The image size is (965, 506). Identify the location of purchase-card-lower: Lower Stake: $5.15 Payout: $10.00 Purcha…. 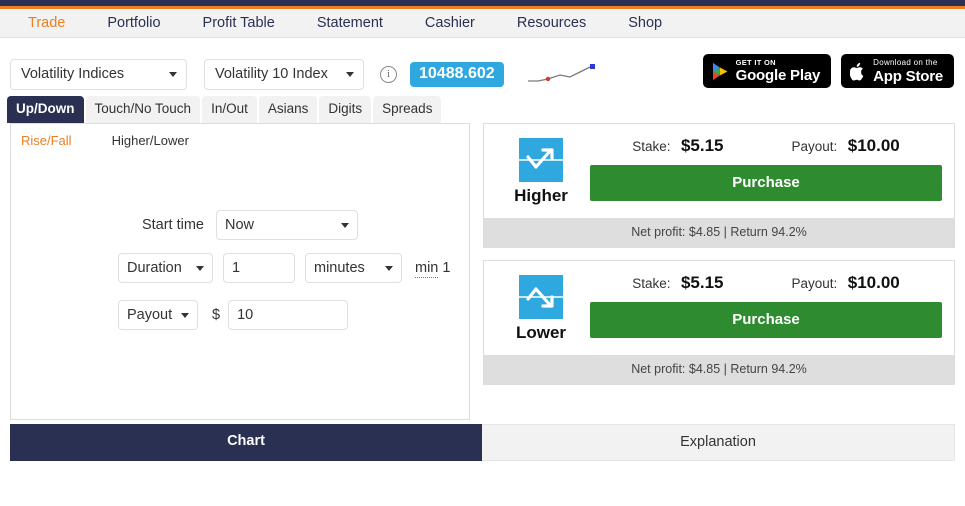
(719, 322).